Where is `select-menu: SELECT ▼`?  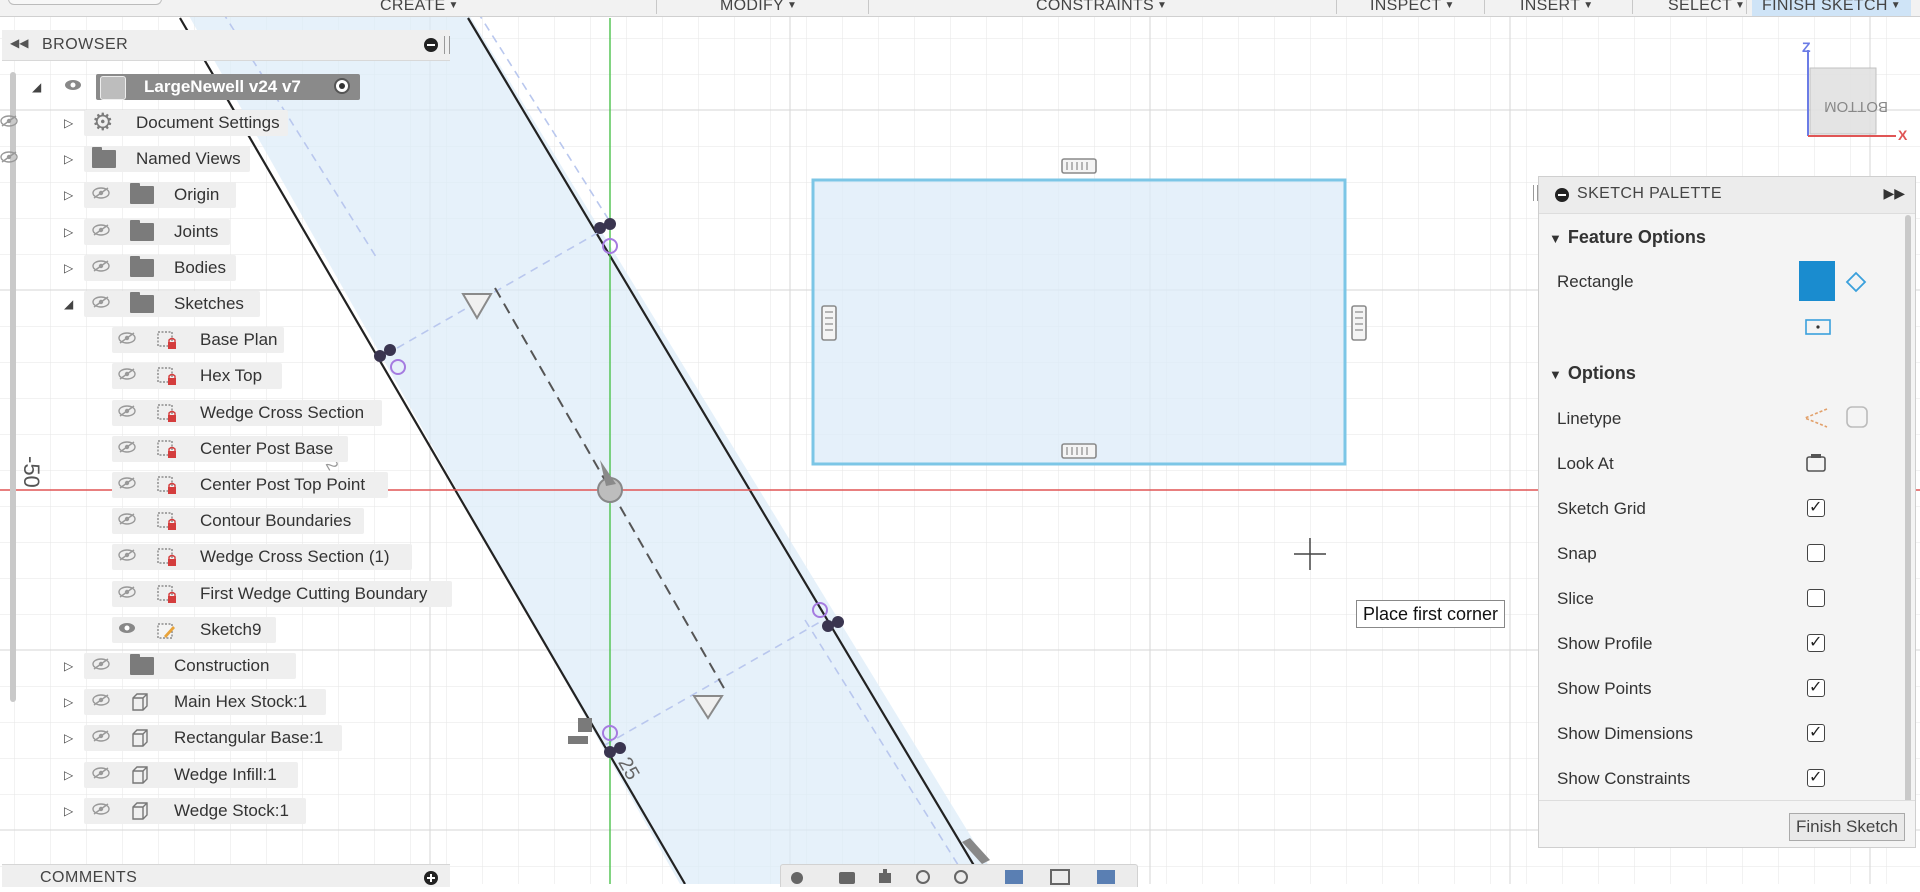
select-menu: SELECT ▼ is located at coordinates (1706, 8).